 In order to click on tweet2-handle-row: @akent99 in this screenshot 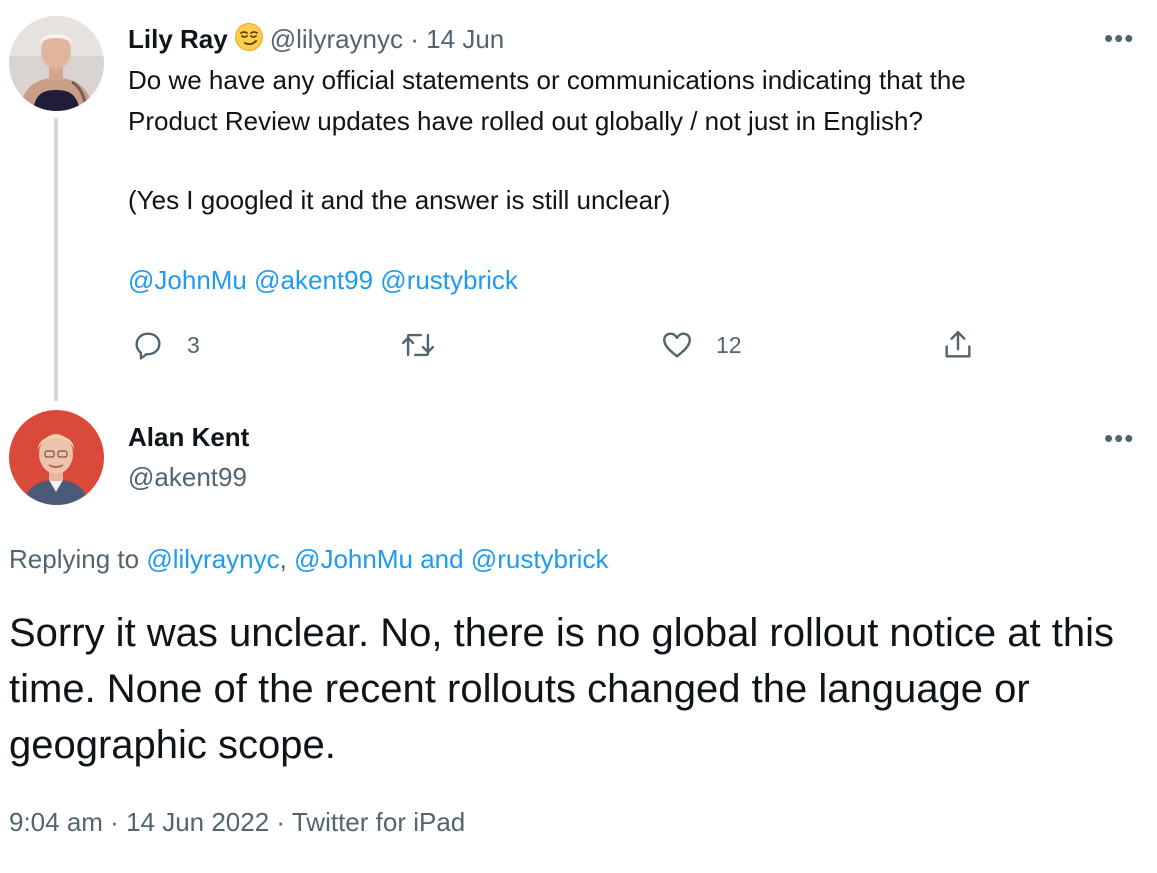, I will do `click(187, 477)`.